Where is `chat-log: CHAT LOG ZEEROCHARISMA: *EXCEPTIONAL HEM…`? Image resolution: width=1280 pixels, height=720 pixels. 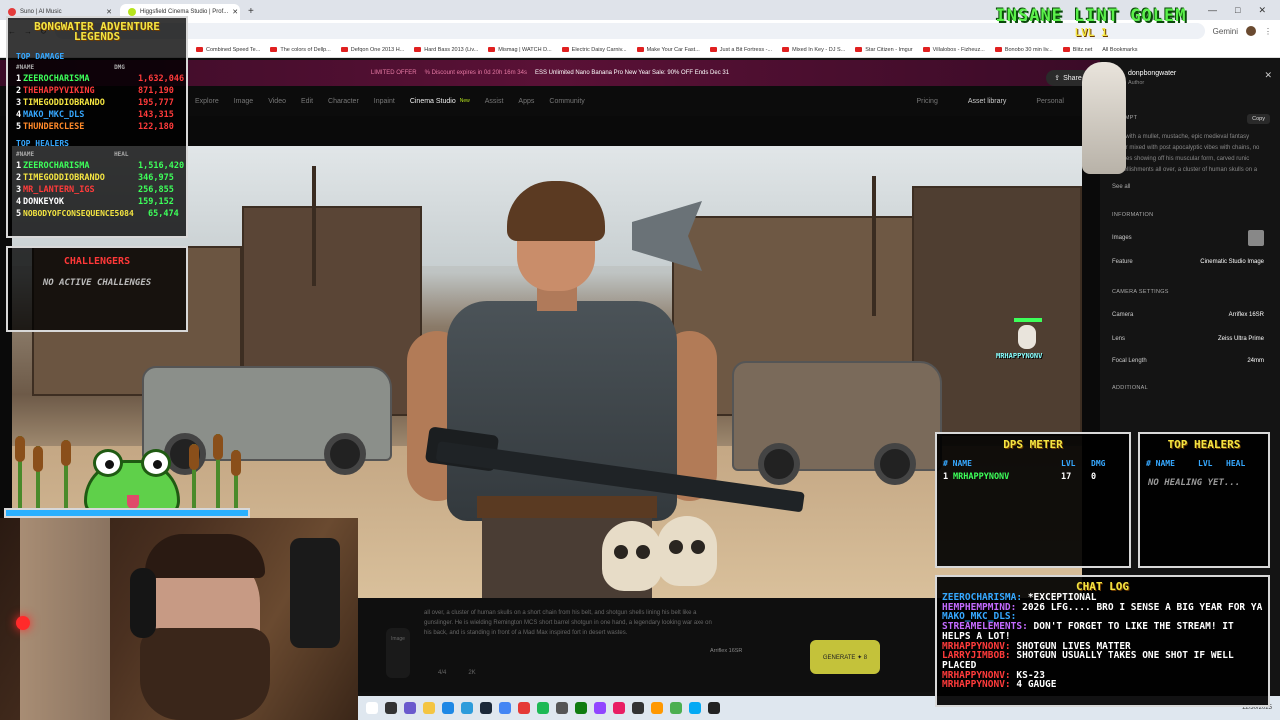
chat-log: CHAT LOG ZEEROCHARISMA: *EXCEPTIONAL HEM… is located at coordinates (1102, 641).